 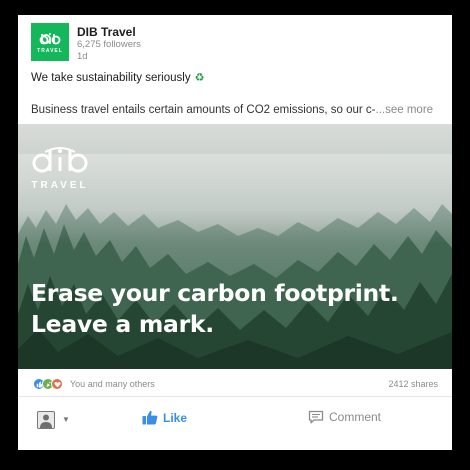 I want to click on post-time: 1d, so click(x=82, y=56).